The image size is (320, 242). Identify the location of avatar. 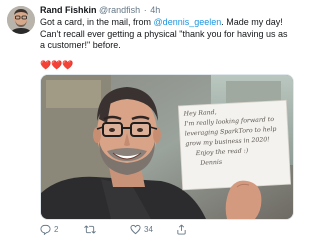
(21, 20).